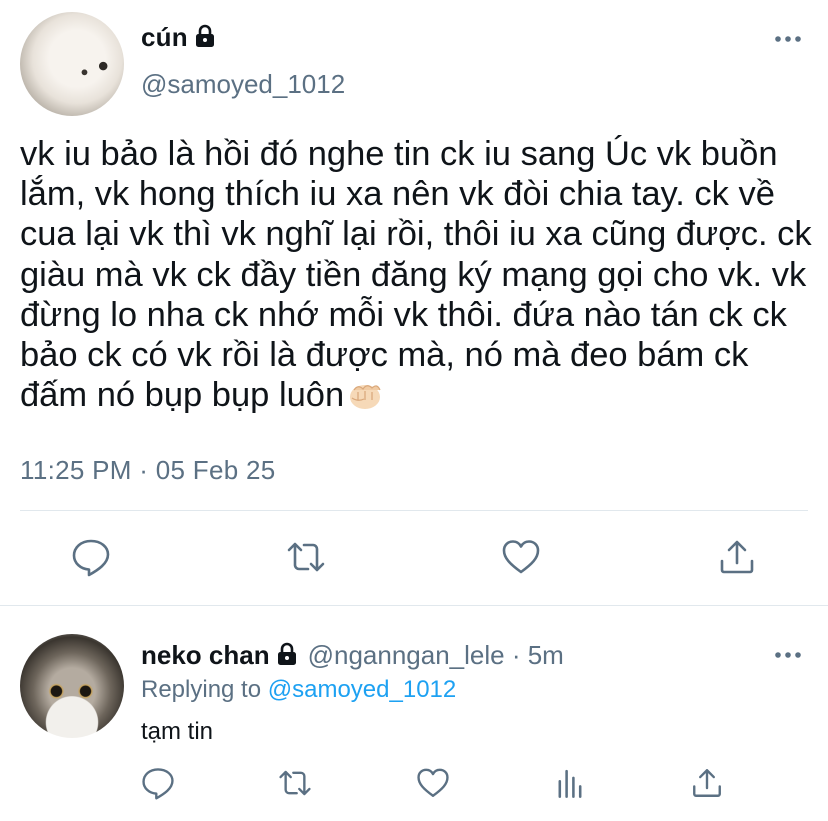 This screenshot has height=821, width=828. What do you see at coordinates (243, 84) in the screenshot?
I see `handle: @samoyed_1012` at bounding box center [243, 84].